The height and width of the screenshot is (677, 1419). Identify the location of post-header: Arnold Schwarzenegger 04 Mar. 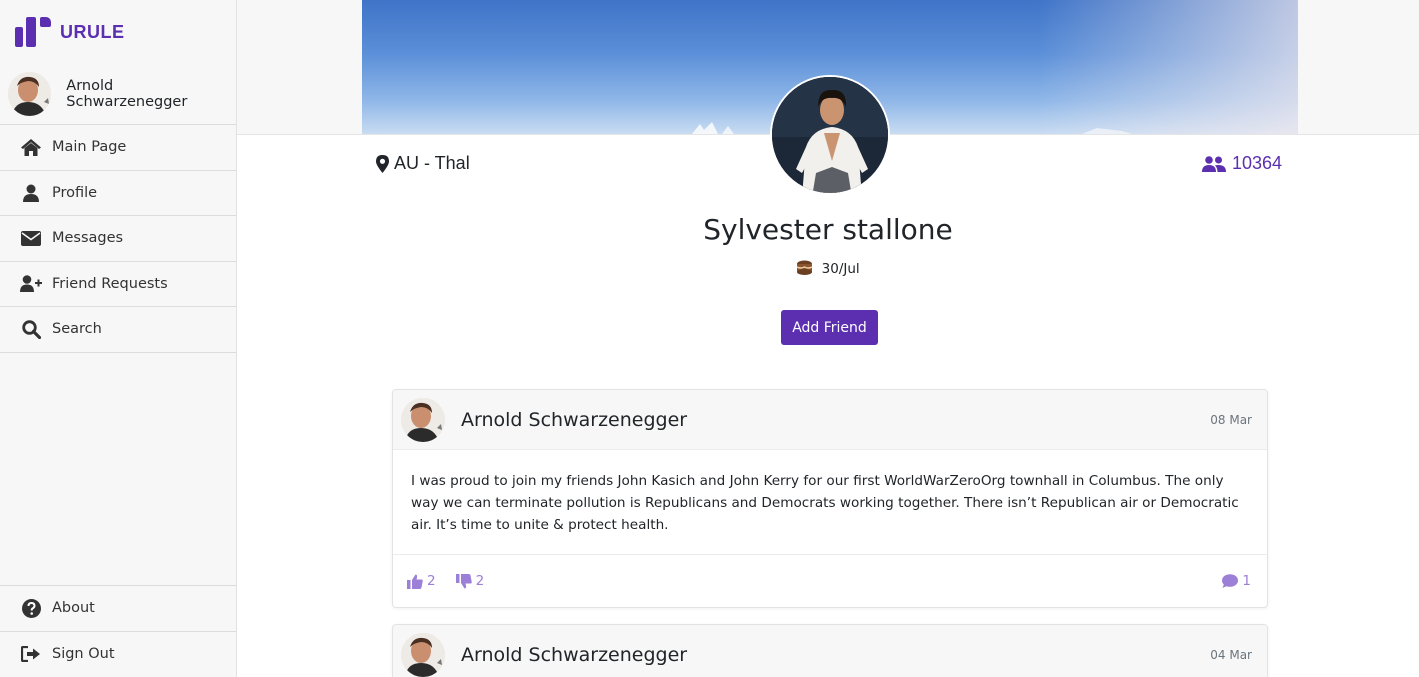
(830, 651).